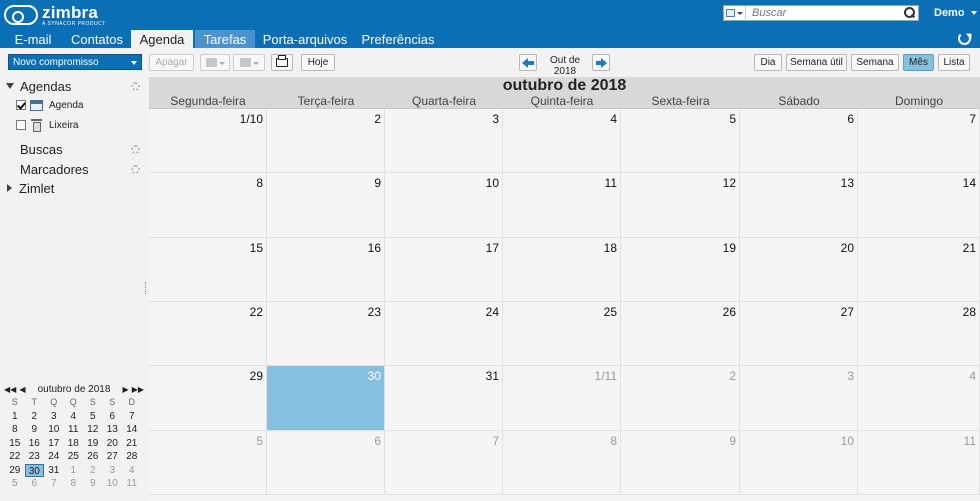 This screenshot has width=980, height=501. What do you see at coordinates (225, 39) in the screenshot?
I see `tab-tasks: Tarefas` at bounding box center [225, 39].